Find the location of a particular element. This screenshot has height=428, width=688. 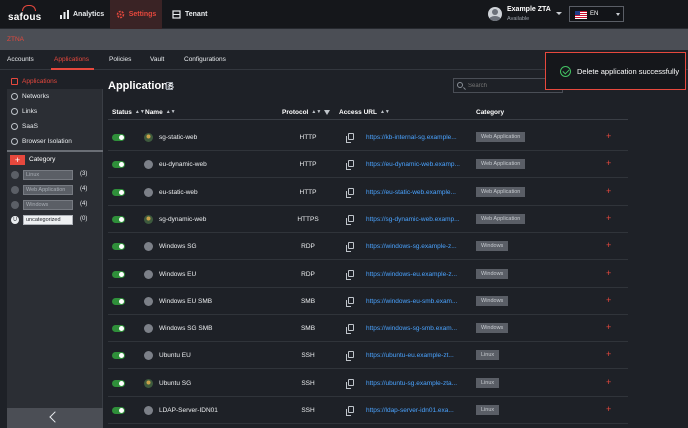

app-name: sg-static-web is located at coordinates (178, 137).